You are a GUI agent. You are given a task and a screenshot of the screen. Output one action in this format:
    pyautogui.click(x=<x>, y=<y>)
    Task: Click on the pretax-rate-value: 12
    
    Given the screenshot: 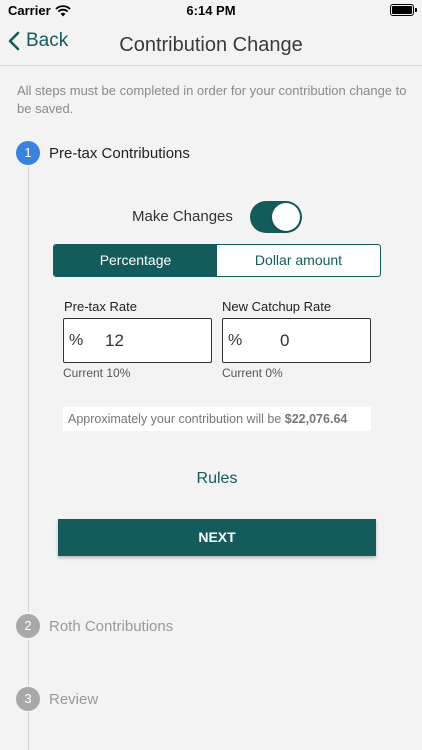 What is the action you would take?
    pyautogui.click(x=114, y=340)
    